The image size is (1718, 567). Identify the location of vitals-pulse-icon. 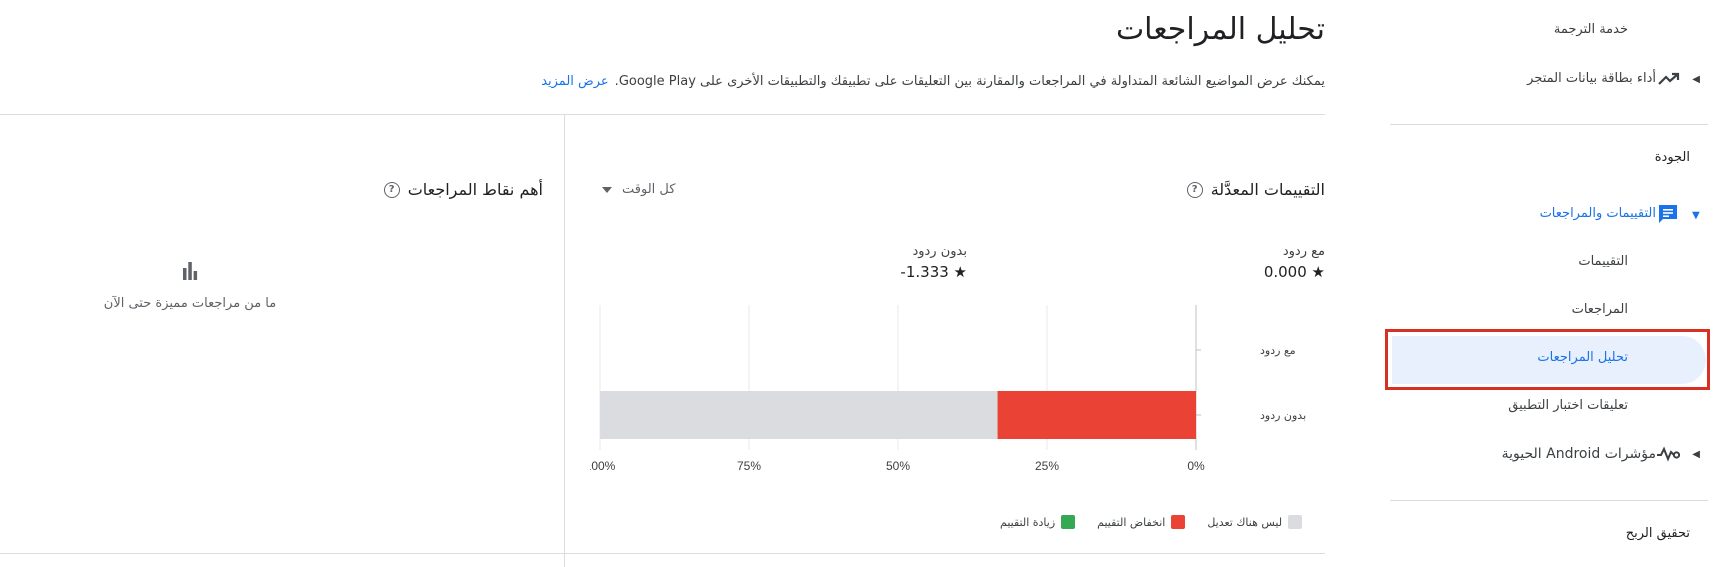
(1668, 454).